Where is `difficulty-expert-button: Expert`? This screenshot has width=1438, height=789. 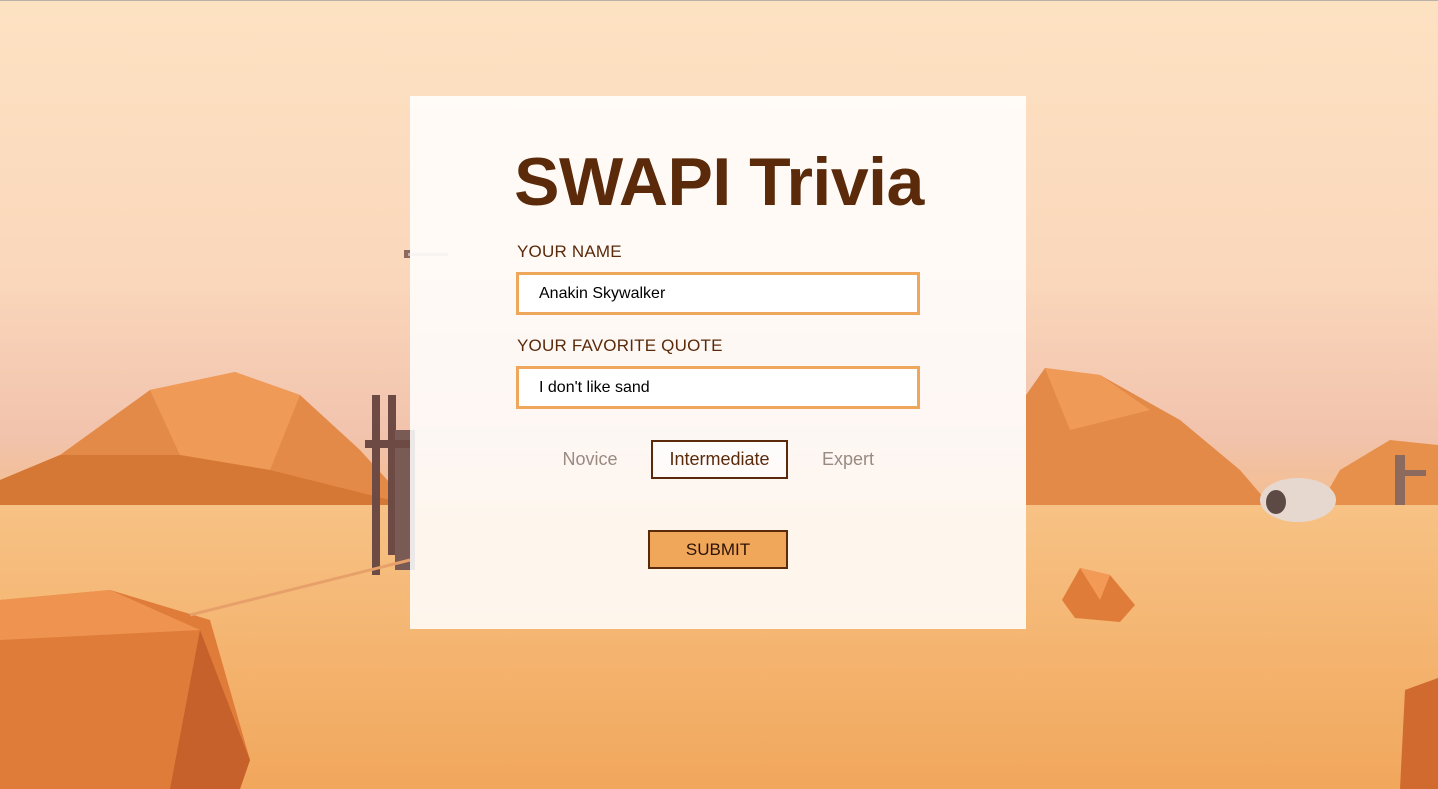
difficulty-expert-button: Expert is located at coordinates (848, 459).